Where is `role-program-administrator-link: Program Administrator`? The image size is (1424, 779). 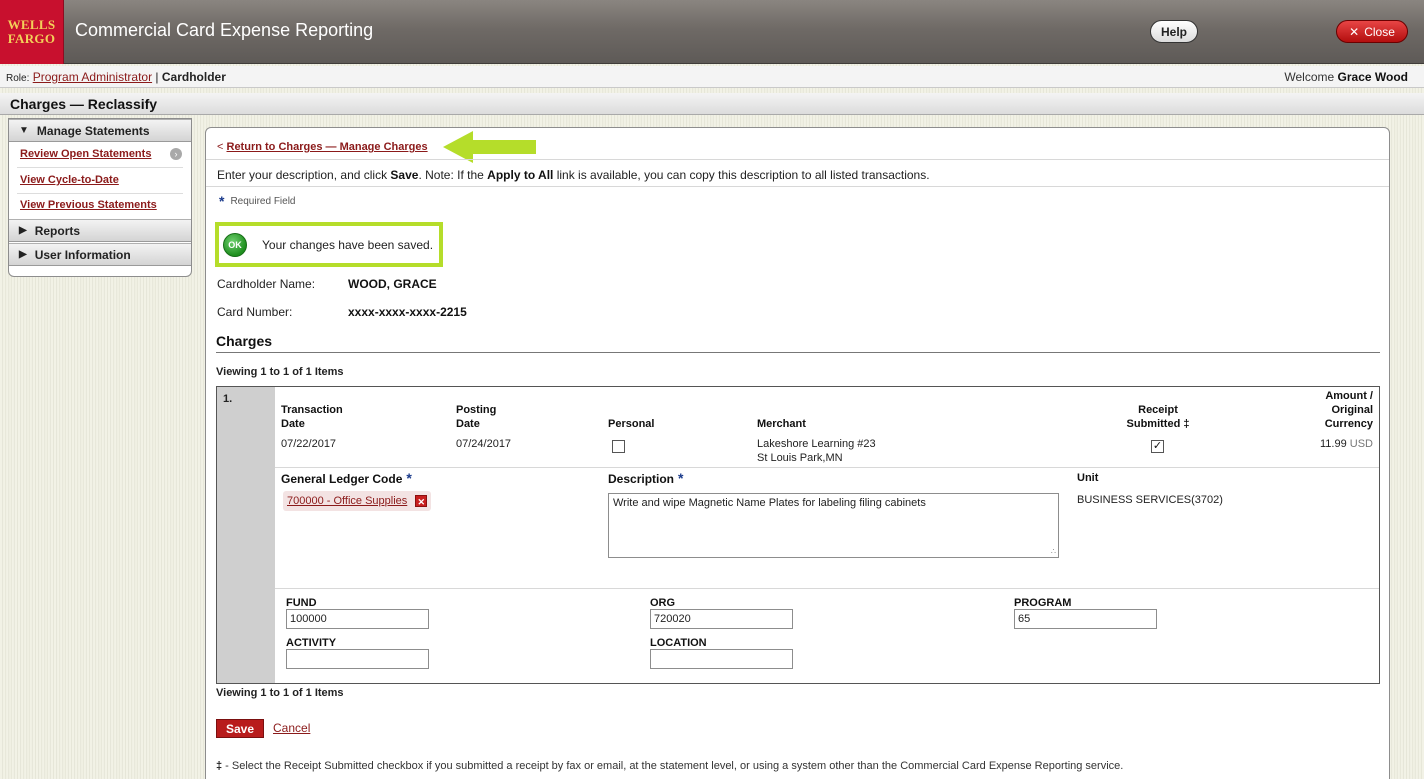 role-program-administrator-link: Program Administrator is located at coordinates (92, 77).